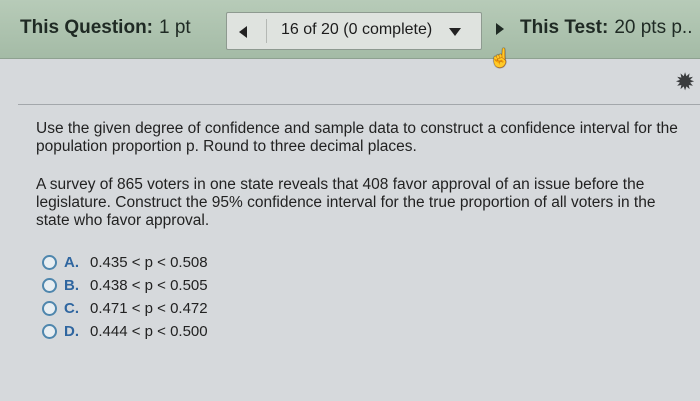 The image size is (700, 401). Describe the element at coordinates (243, 32) in the screenshot. I see `previous-question-icon` at that location.